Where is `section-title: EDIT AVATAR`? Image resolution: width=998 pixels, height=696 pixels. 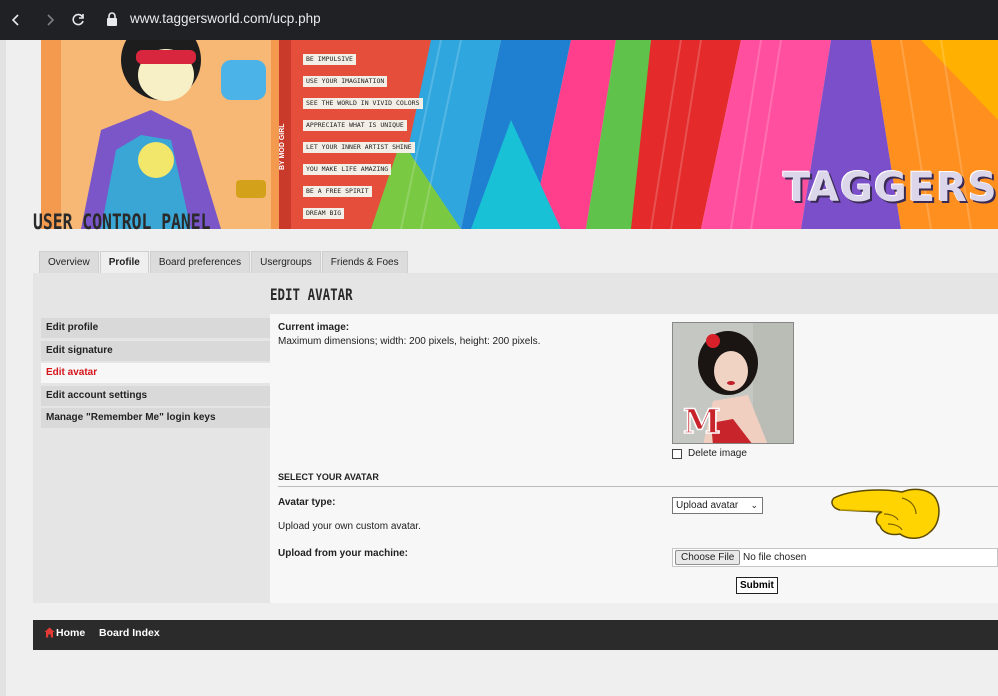
section-title: EDIT AVATAR is located at coordinates (311, 294).